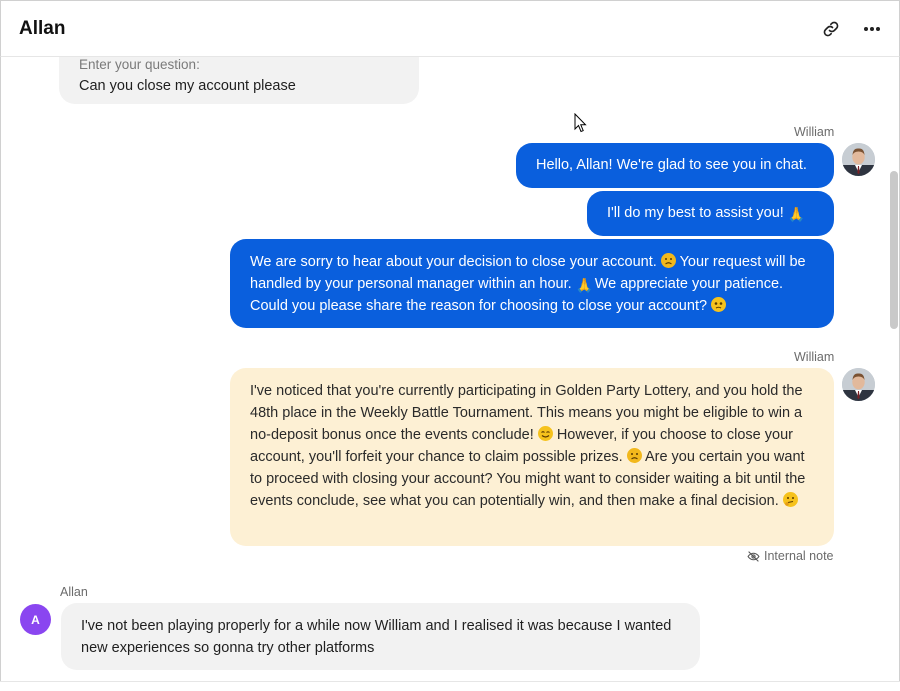 The width and height of the screenshot is (900, 691). I want to click on composer-divider, so click(450, 686).